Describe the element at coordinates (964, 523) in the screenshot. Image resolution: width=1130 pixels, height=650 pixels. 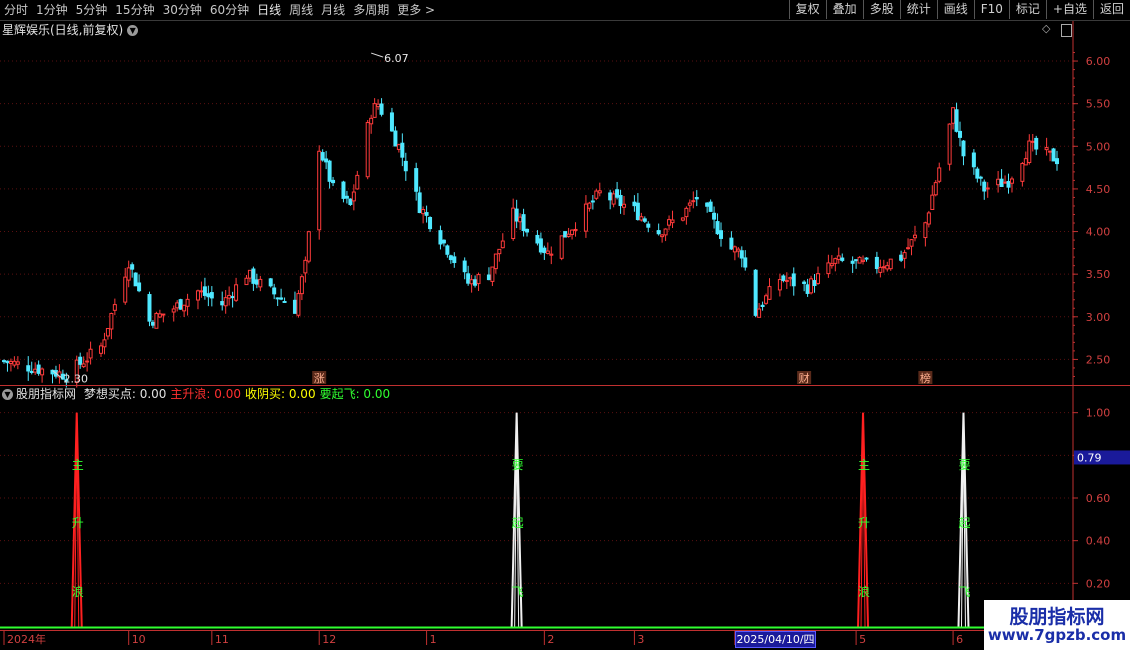
I see `spike-label: 起` at that location.